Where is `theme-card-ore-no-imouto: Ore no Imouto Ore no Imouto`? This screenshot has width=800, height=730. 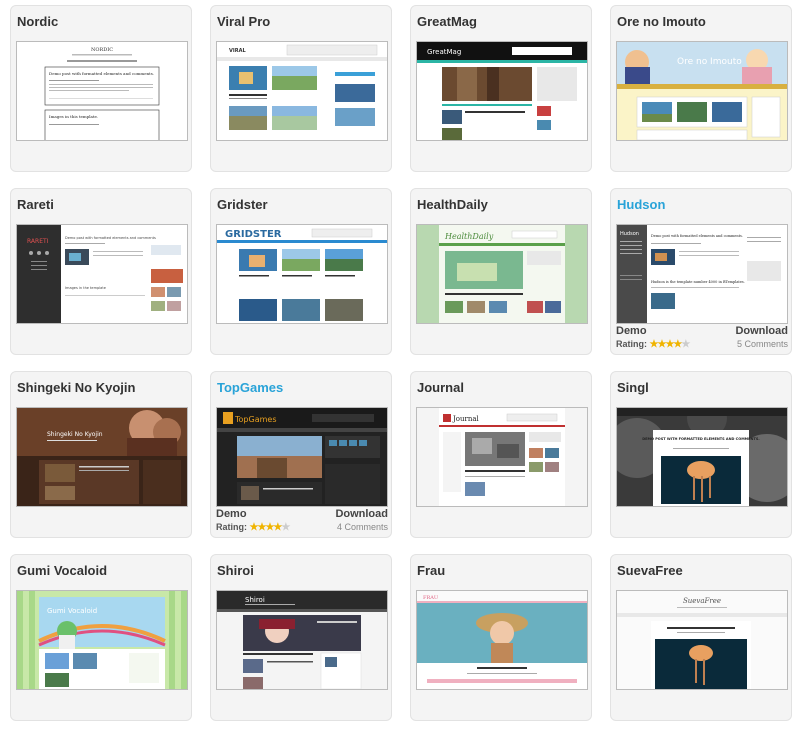 theme-card-ore-no-imouto: Ore no Imouto Ore no Imouto is located at coordinates (701, 88).